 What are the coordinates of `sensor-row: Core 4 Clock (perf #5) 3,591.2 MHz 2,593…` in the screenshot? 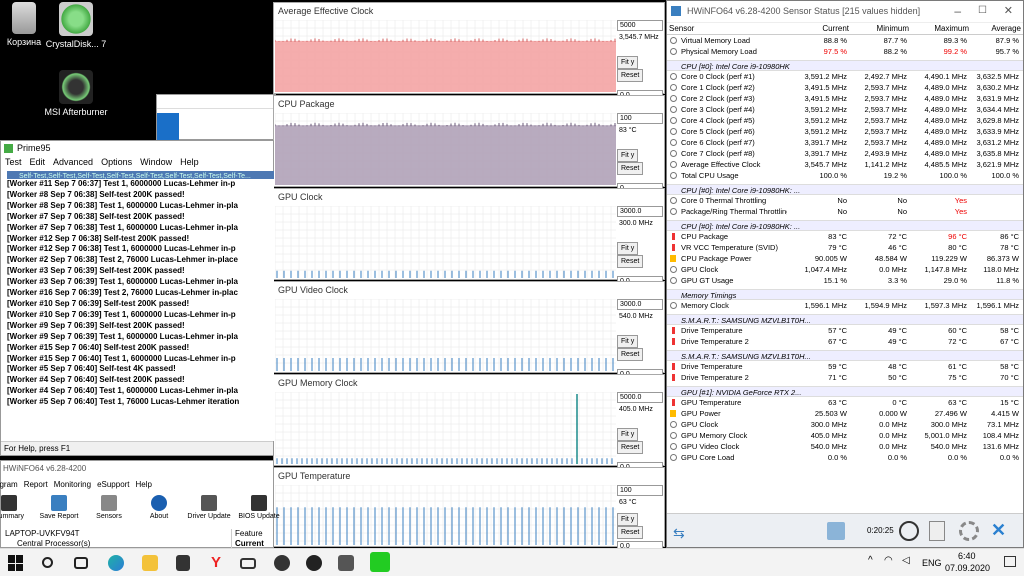 It's located at (845, 120).